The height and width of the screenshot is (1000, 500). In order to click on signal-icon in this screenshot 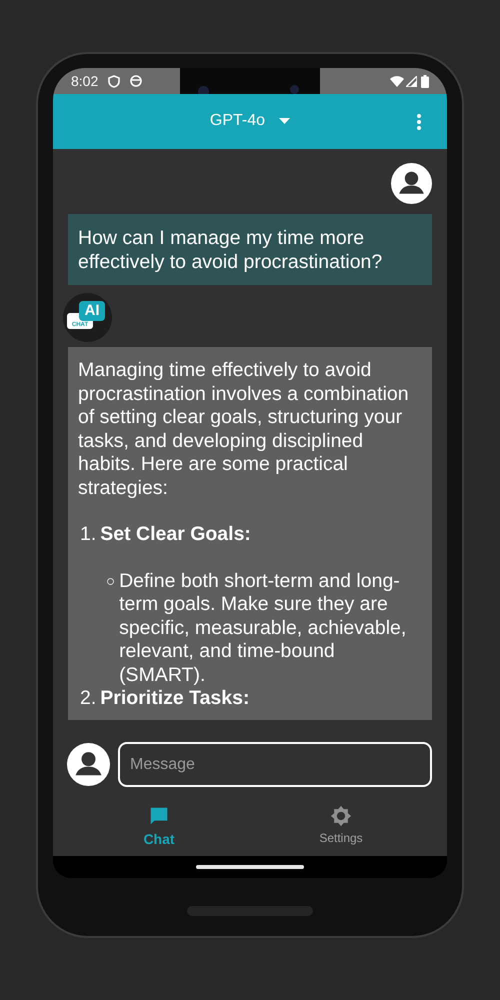, I will do `click(411, 81)`.